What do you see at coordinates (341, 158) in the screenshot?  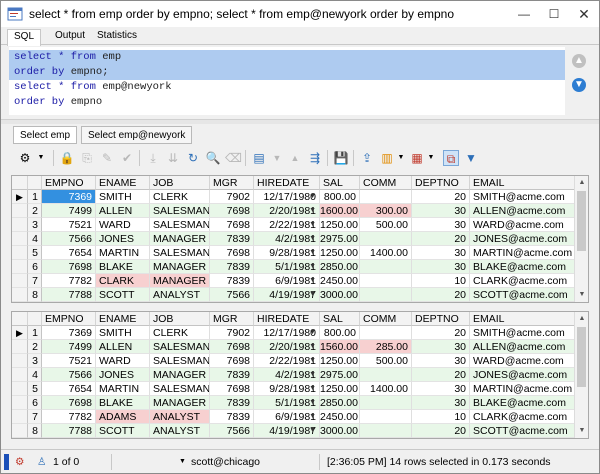 I see `save-icon: 💾` at bounding box center [341, 158].